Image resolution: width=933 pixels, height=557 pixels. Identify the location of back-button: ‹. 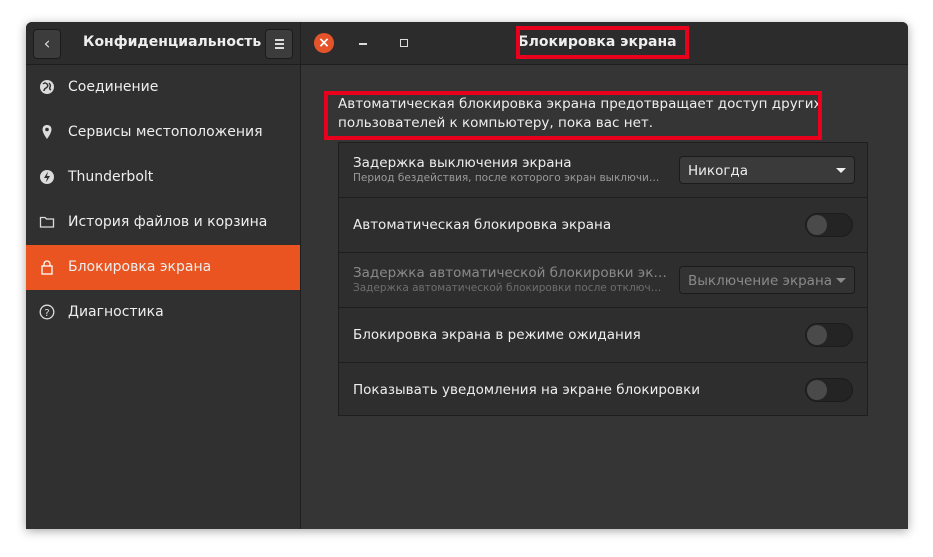
(47, 44).